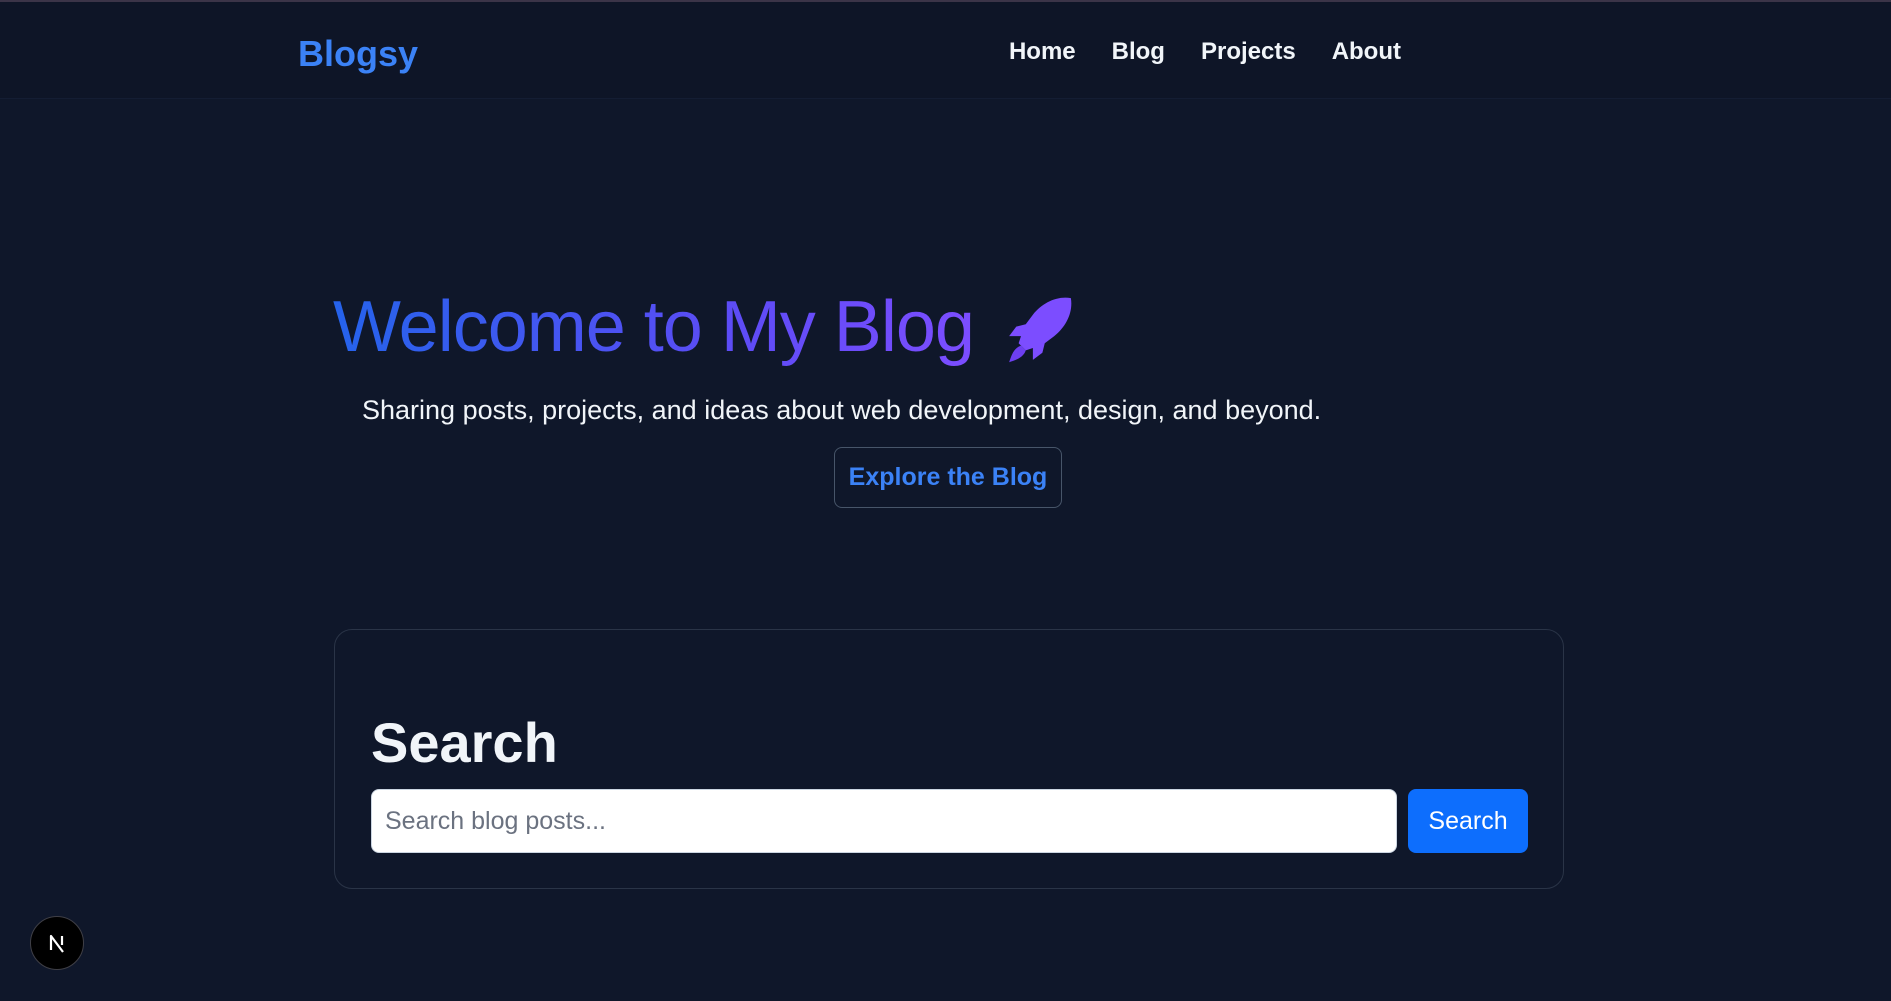  Describe the element at coordinates (948, 477) in the screenshot. I see `explore-blog-button: Explore the Blog` at that location.